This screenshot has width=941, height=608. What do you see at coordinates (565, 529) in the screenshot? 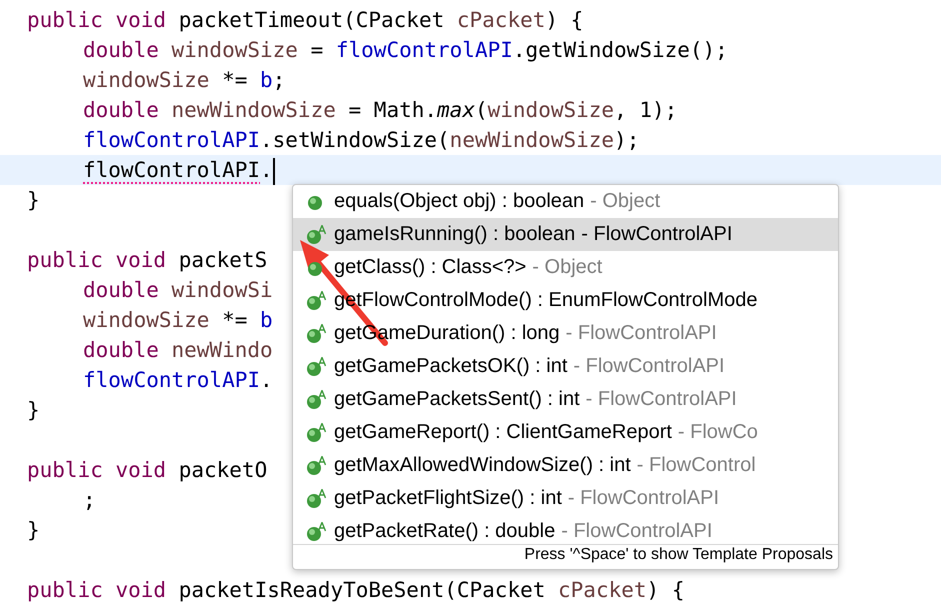
I see `completion-item: getPacketRate() : double - FlowControlAPI` at bounding box center [565, 529].